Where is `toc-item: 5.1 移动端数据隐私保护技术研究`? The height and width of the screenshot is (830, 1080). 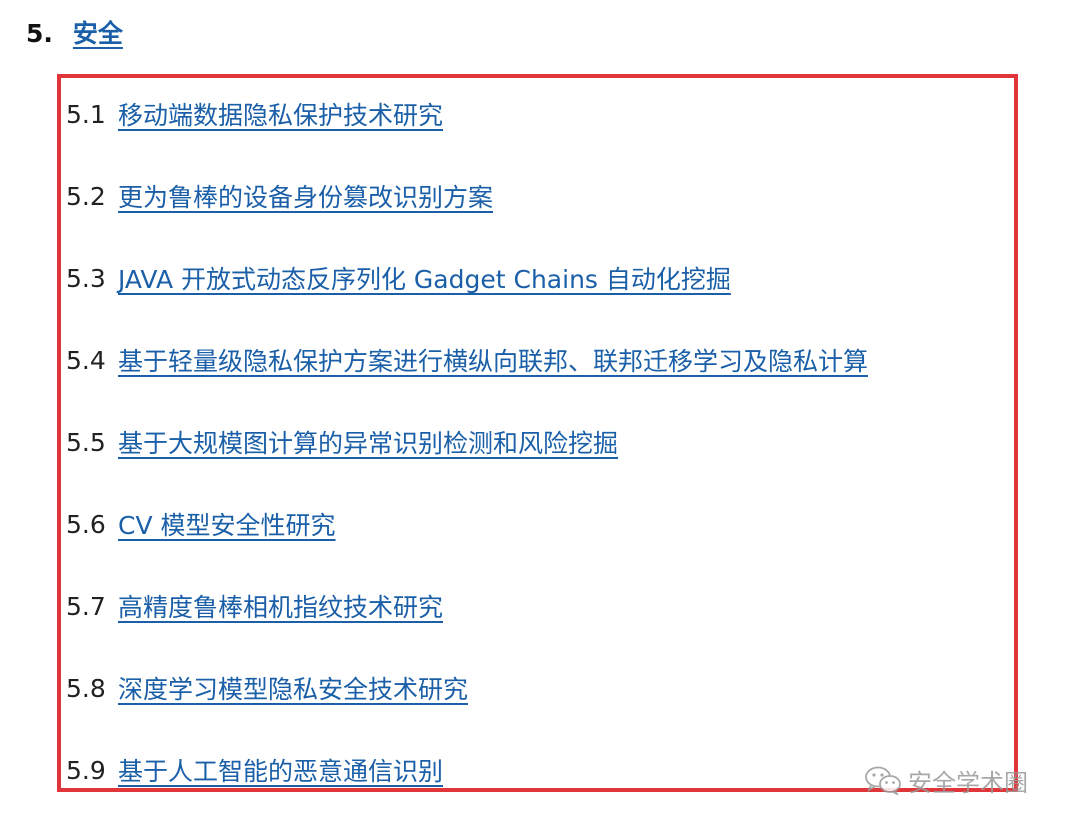 toc-item: 5.1 移动端数据隐私保护技术研究 is located at coordinates (254, 114).